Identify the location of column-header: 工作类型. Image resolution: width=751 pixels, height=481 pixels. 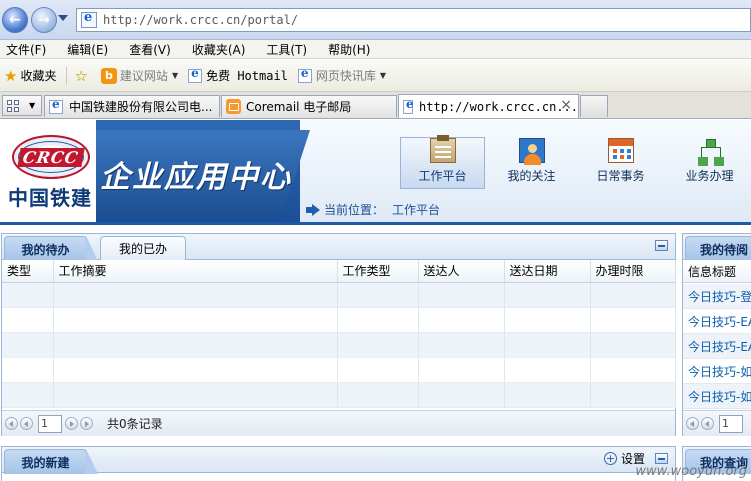
(378, 271).